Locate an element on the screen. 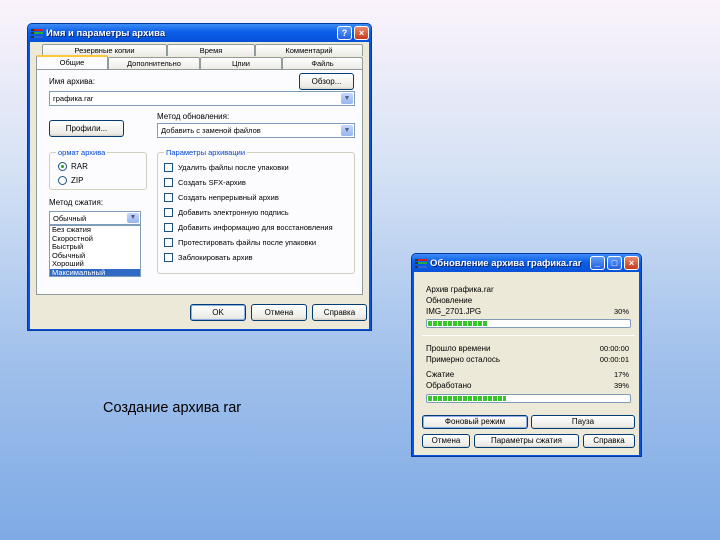 This screenshot has width=720, height=540. option-recovery-checkbox: Добавить информацию для восстановления is located at coordinates (248, 227).